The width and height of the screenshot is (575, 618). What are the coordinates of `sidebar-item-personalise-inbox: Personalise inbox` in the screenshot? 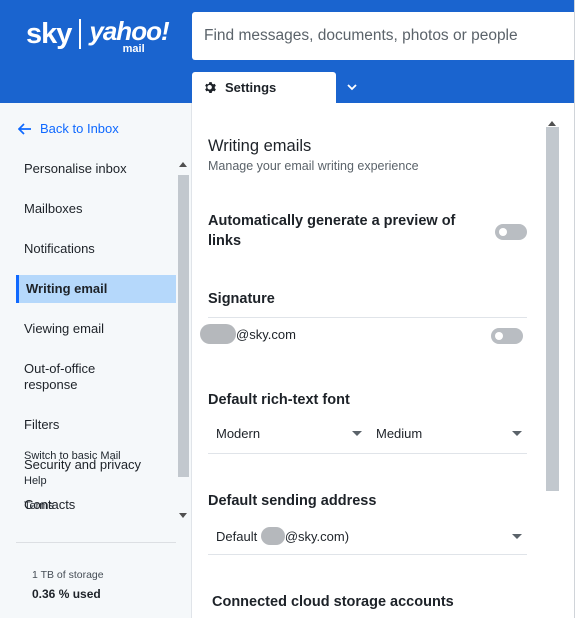 It's located at (96, 169).